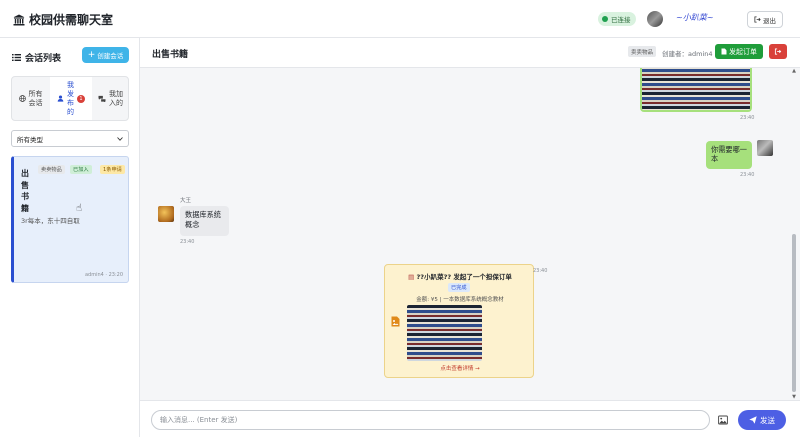  What do you see at coordinates (470, 53) in the screenshot?
I see `chat-header: 出售书籍 卖卖物品 创建者：admin4 发起订单` at bounding box center [470, 53].